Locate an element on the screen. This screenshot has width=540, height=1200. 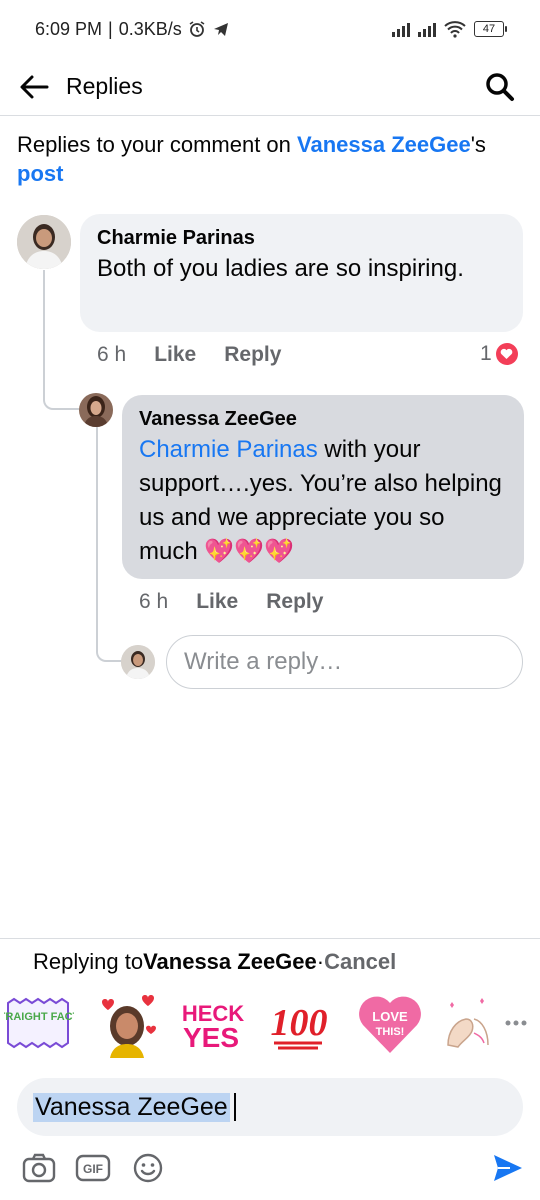
thread-line-reply is located at coordinates (109, 544).